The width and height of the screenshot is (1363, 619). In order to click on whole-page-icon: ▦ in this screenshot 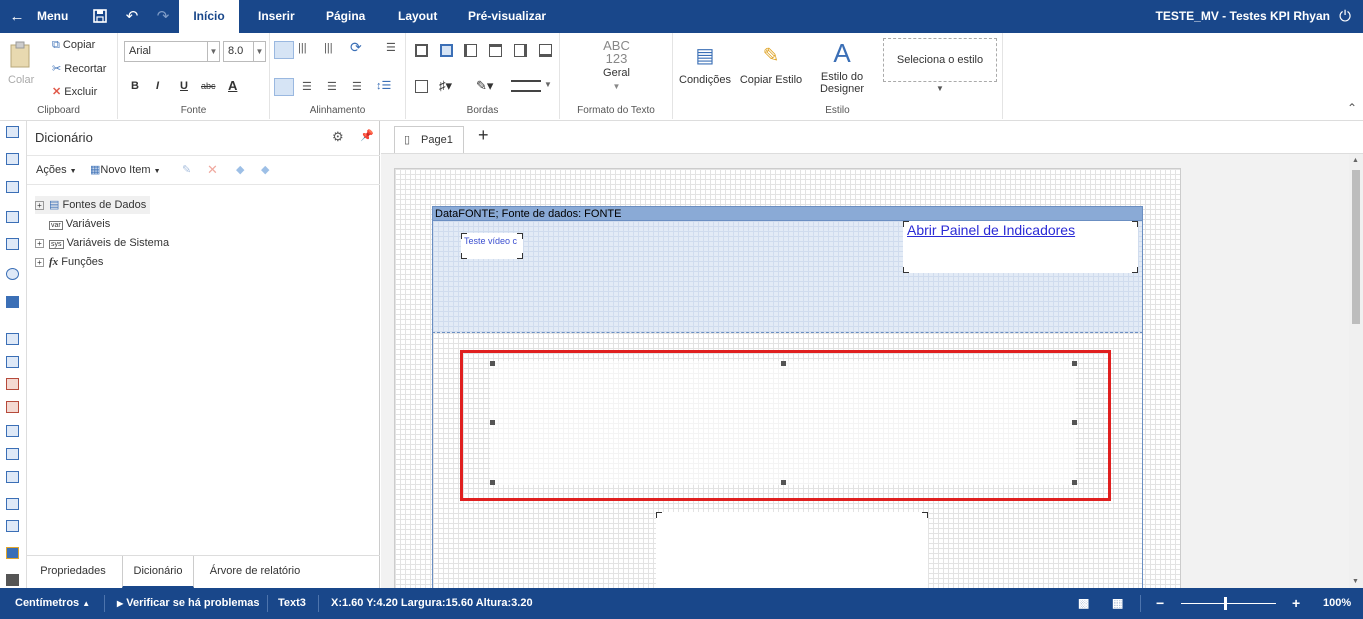, I will do `click(1117, 603)`.